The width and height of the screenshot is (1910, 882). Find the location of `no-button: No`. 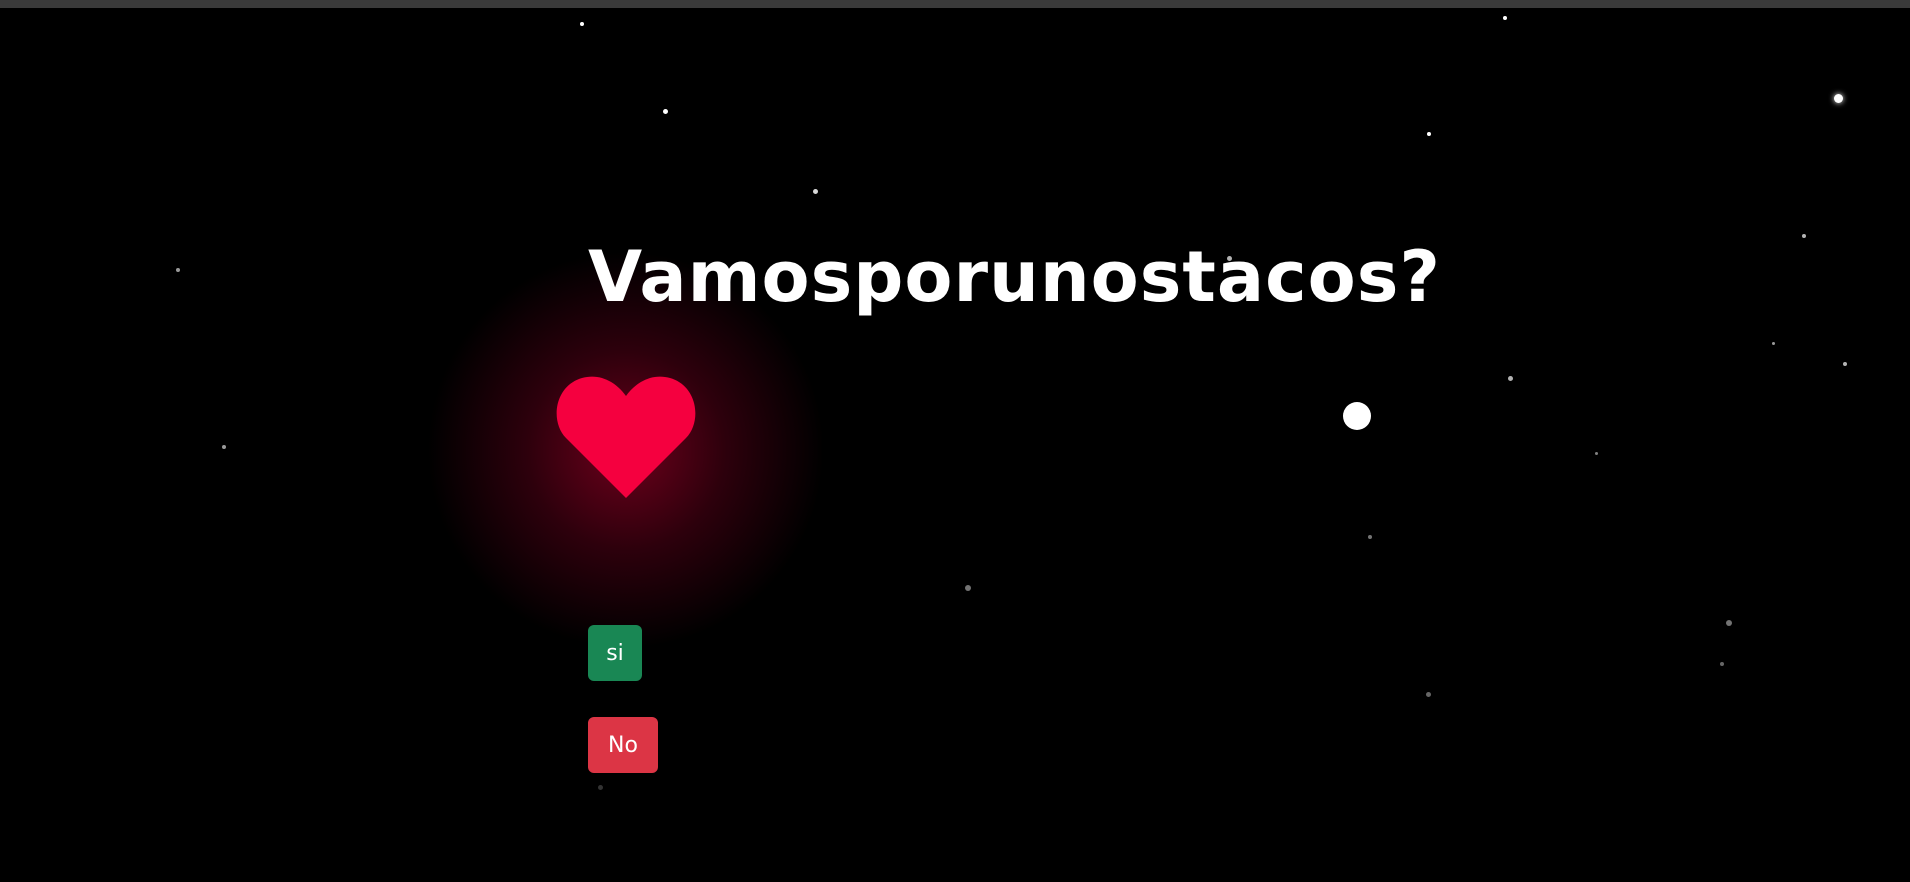

no-button: No is located at coordinates (623, 745).